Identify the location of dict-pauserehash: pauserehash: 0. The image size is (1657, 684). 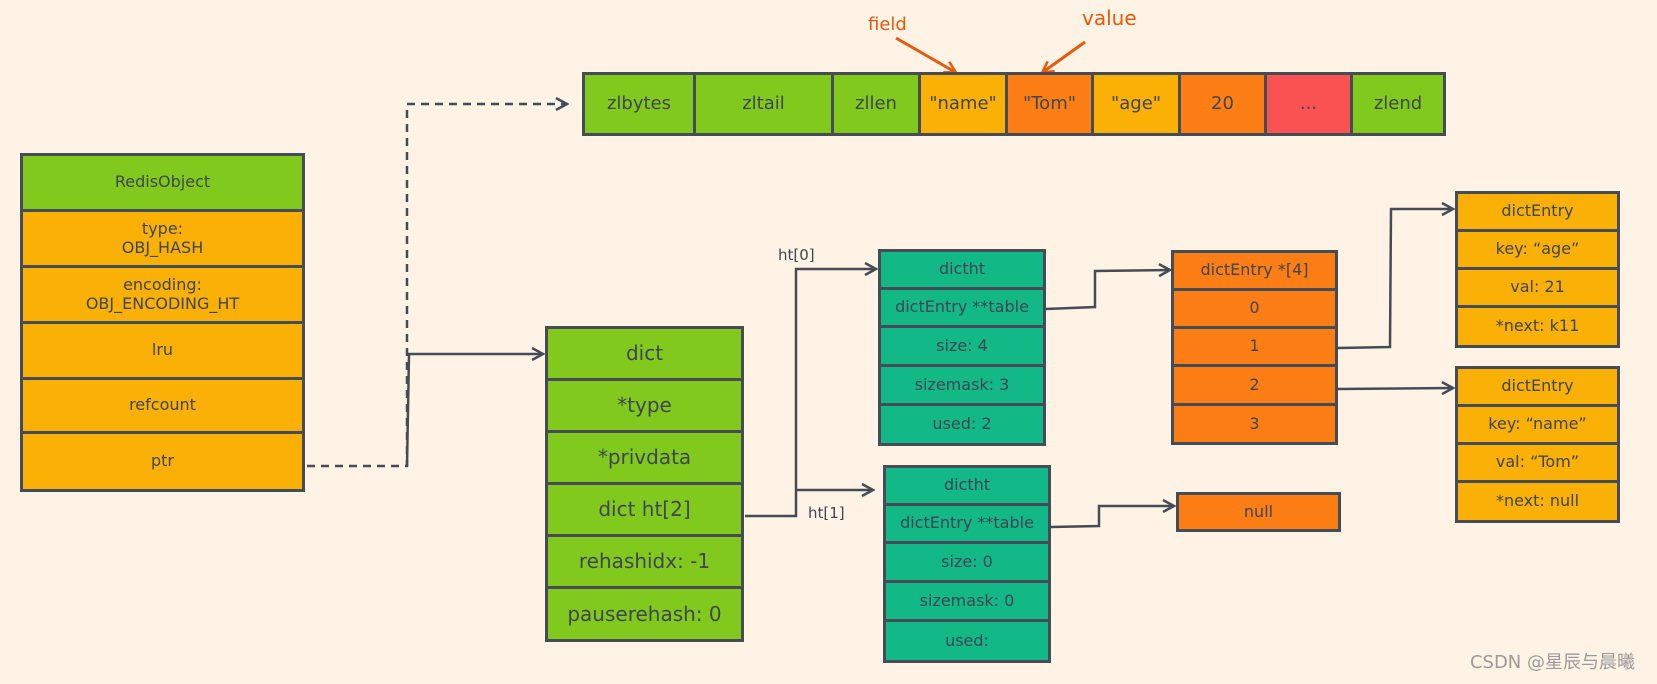
(644, 614).